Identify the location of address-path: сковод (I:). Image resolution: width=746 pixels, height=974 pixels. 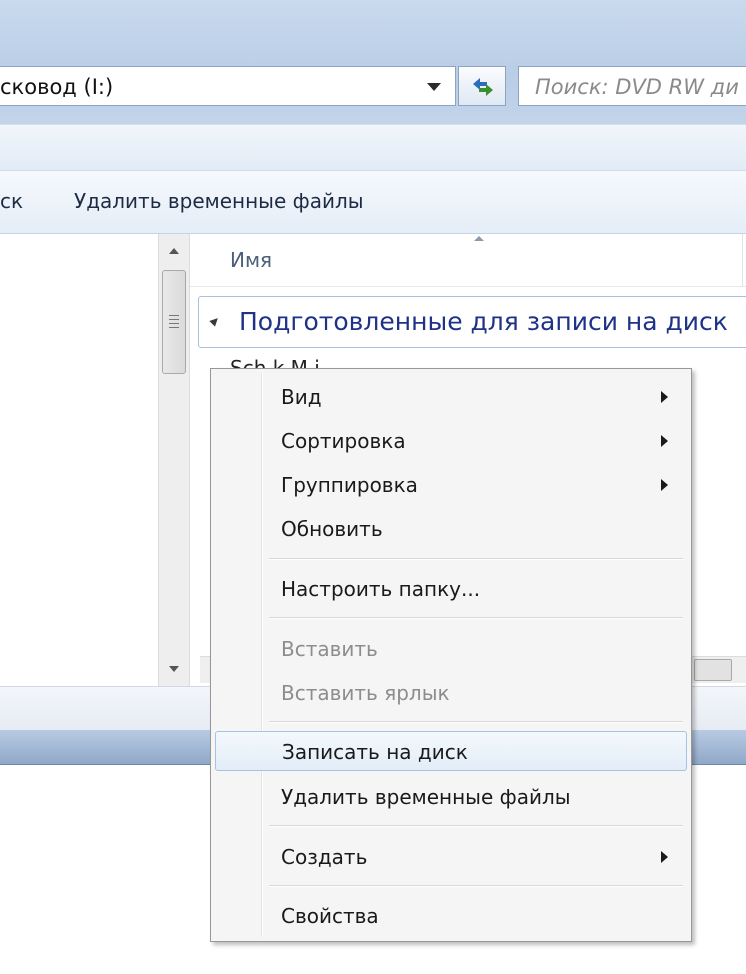
(57, 87).